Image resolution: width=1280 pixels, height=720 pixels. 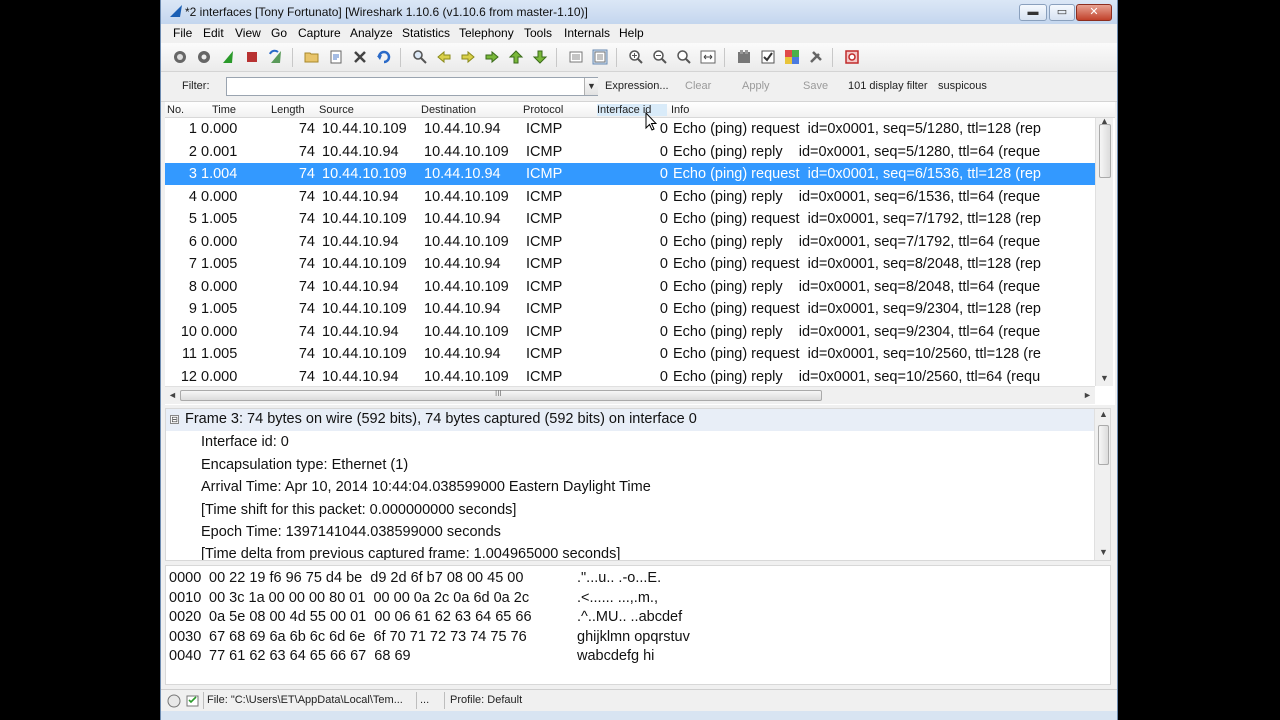 What do you see at coordinates (636, 57) in the screenshot?
I see `zoom-in-icon` at bounding box center [636, 57].